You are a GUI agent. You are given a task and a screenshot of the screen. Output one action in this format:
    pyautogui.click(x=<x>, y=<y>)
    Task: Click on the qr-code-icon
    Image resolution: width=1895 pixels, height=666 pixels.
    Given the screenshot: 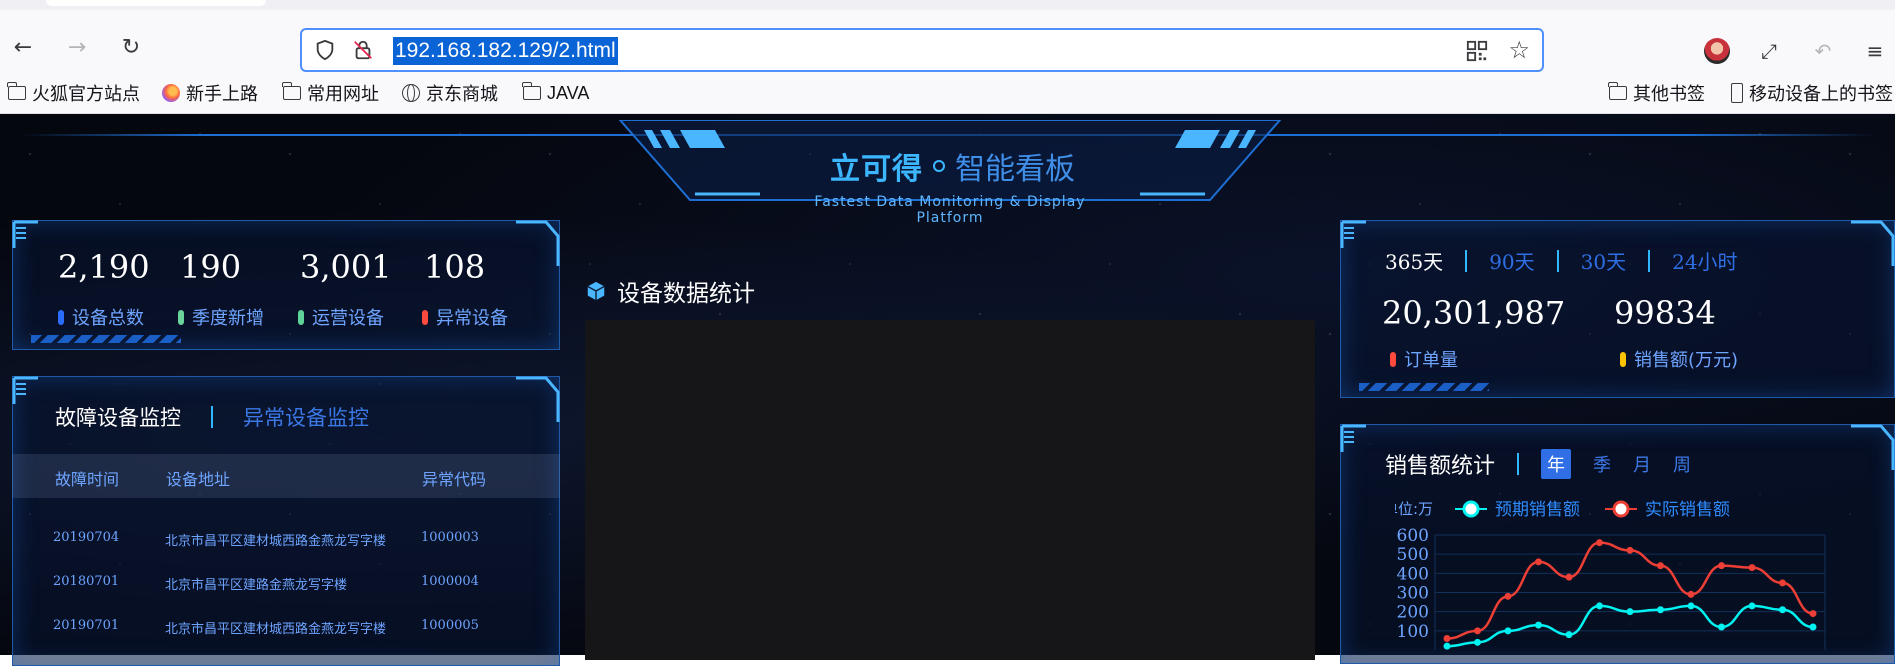 What is the action you would take?
    pyautogui.click(x=1477, y=51)
    